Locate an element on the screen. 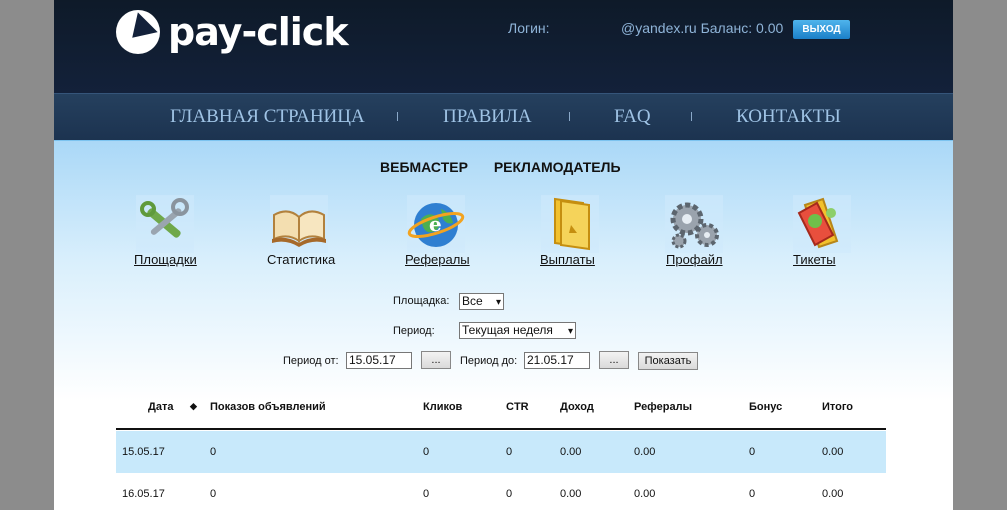 The width and height of the screenshot is (1007, 510). period-from-label: Период от: is located at coordinates (311, 361).